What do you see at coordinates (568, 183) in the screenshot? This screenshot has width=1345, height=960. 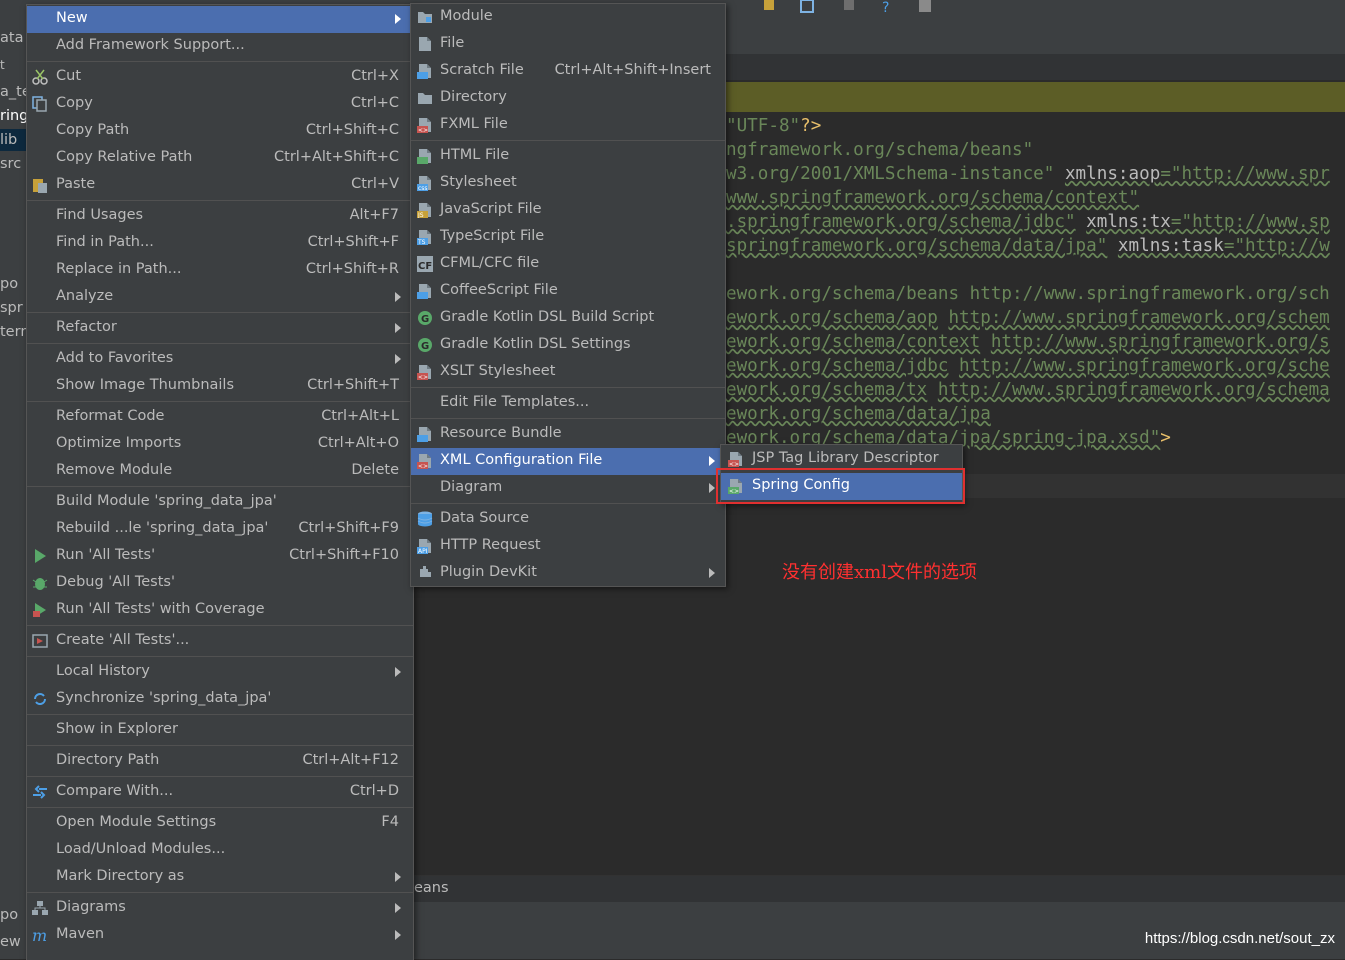 I see `new-submenu-item-stylesheet: css Stylesheet` at bounding box center [568, 183].